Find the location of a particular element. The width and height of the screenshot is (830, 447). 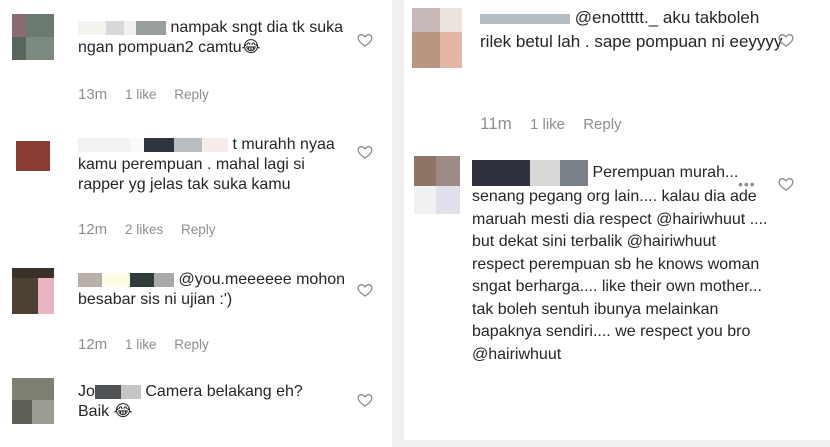

timestamp: 11m is located at coordinates (496, 123).